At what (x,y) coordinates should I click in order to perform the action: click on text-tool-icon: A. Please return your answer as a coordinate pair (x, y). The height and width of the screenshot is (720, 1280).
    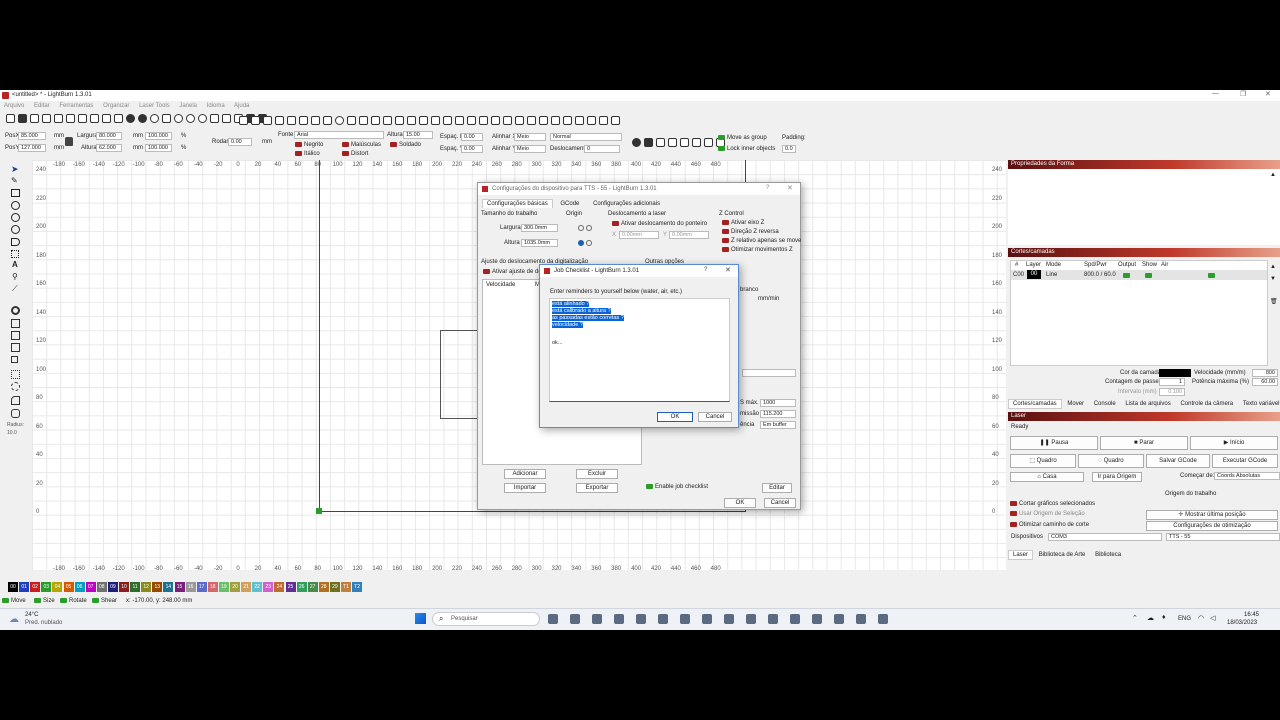
    Looking at the image, I should click on (15, 264).